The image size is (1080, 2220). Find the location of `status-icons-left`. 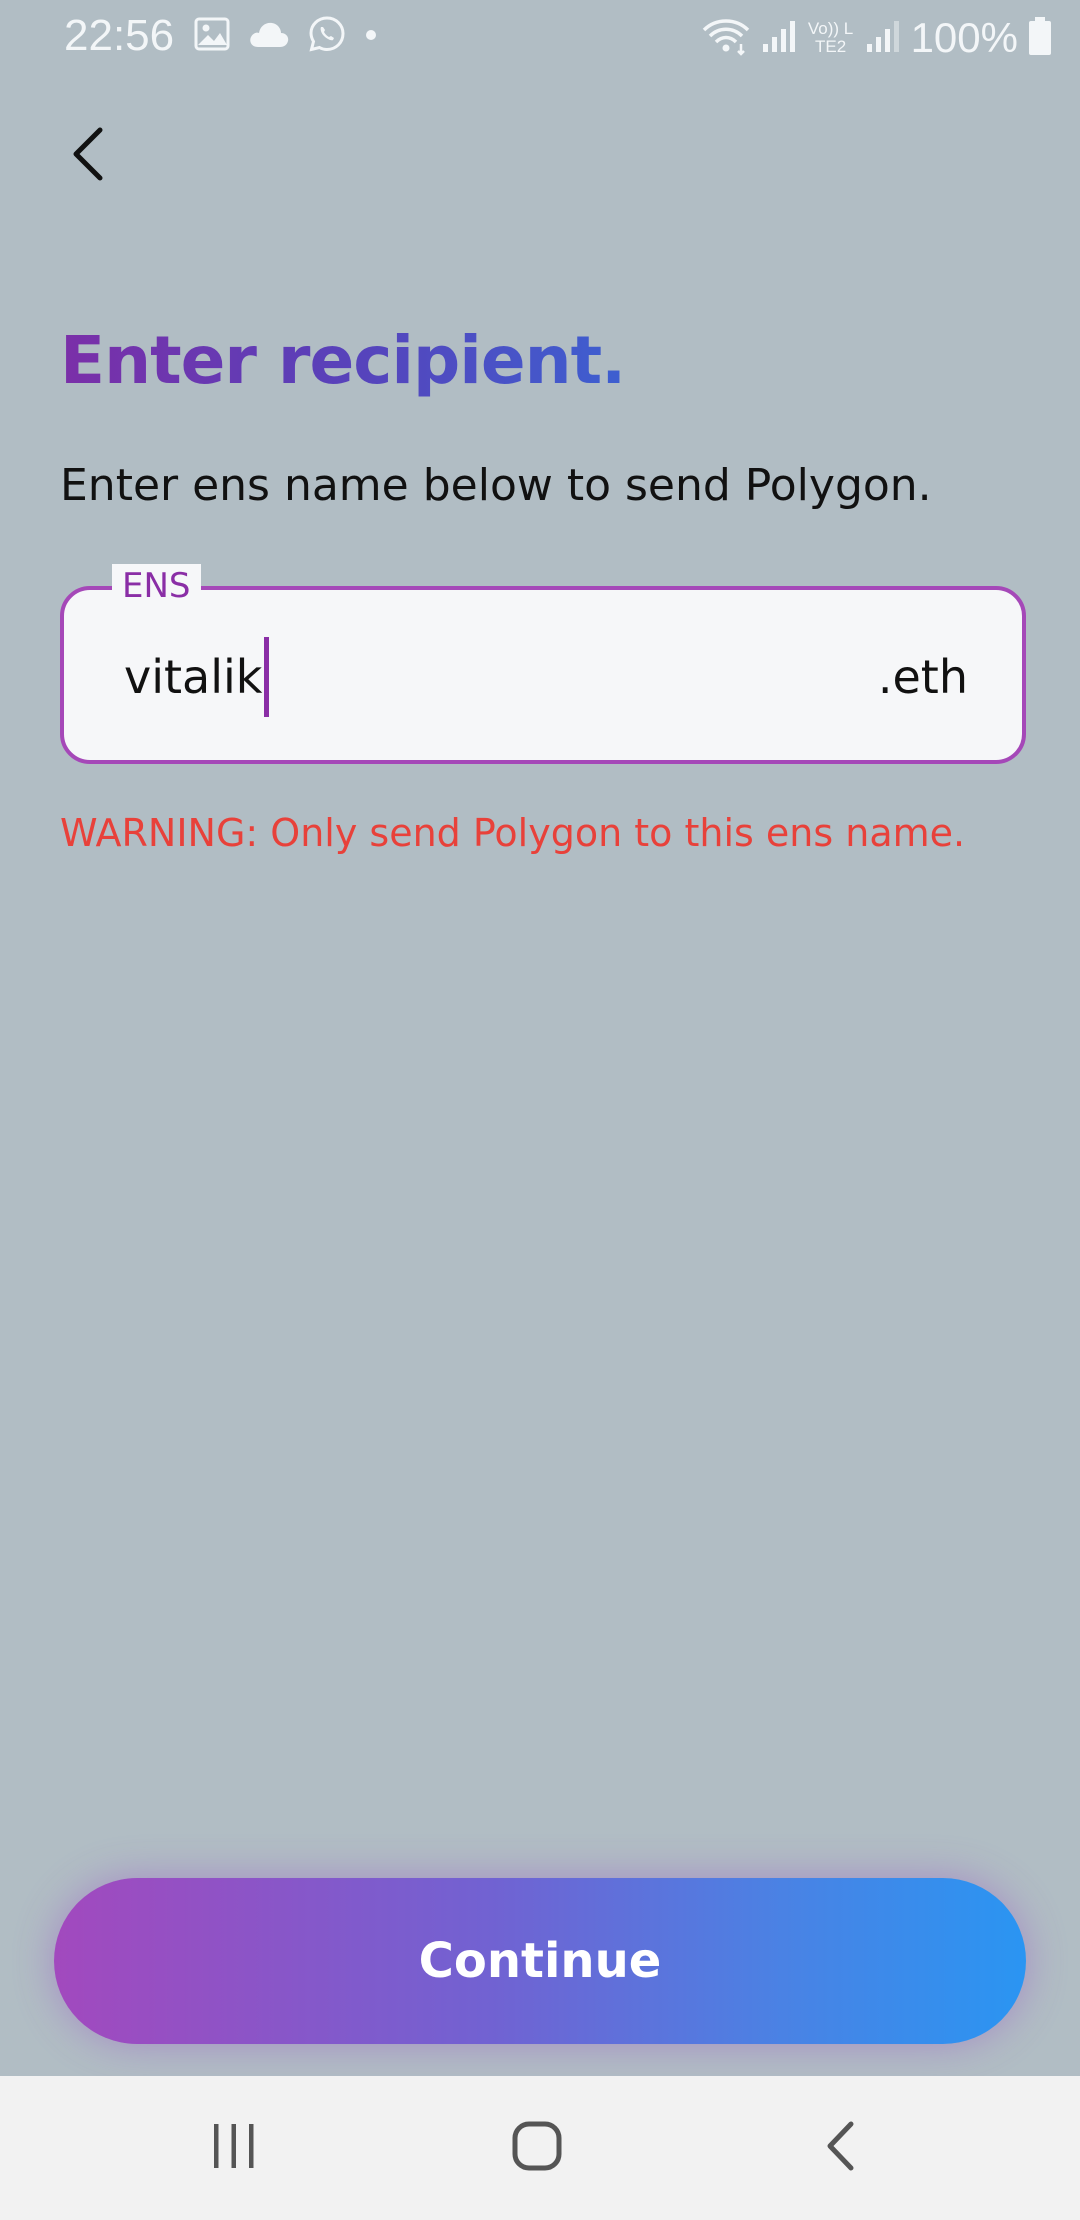

status-icons-left is located at coordinates (286, 36).